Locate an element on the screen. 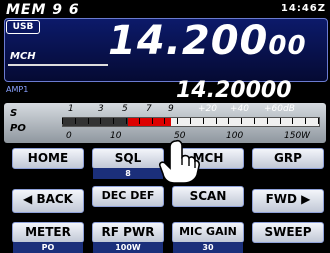  fwd-button: FWD ▶ is located at coordinates (288, 201).